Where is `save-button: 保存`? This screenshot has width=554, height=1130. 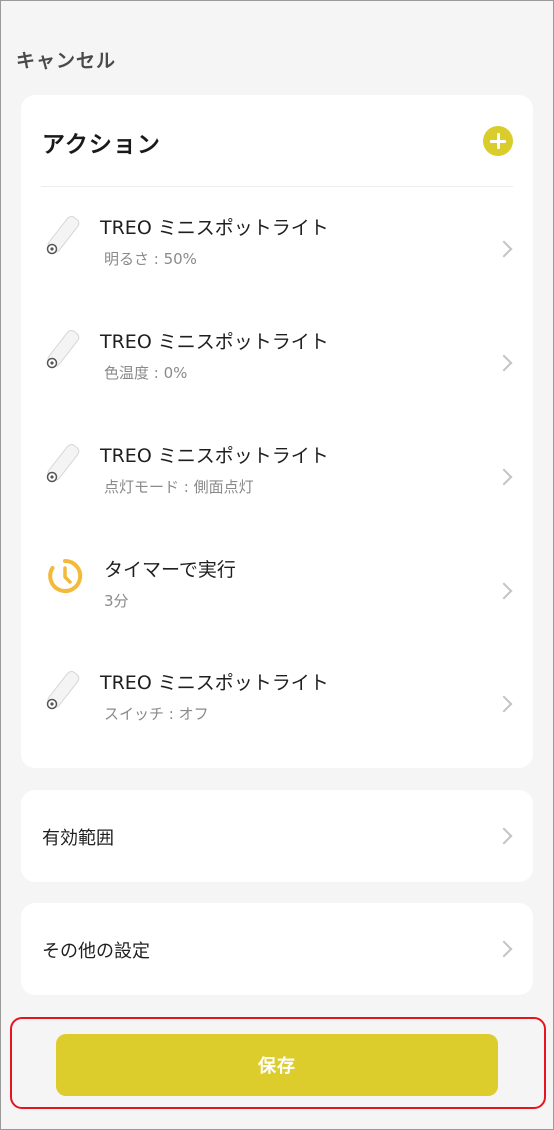 save-button: 保存 is located at coordinates (277, 1065).